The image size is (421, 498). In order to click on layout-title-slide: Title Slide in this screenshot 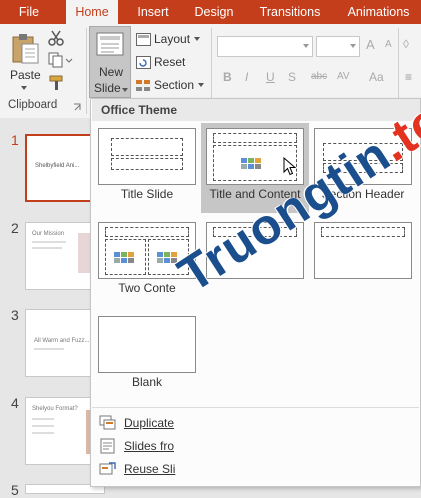, I will do `click(147, 168)`.